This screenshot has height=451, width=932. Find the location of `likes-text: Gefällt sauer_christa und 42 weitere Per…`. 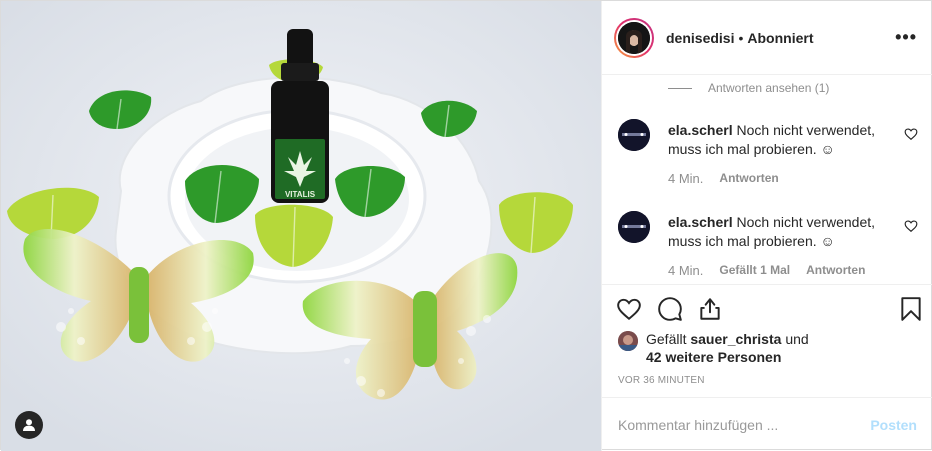

likes-text: Gefällt sauer_christa und 42 weitere Per… is located at coordinates (727, 348).